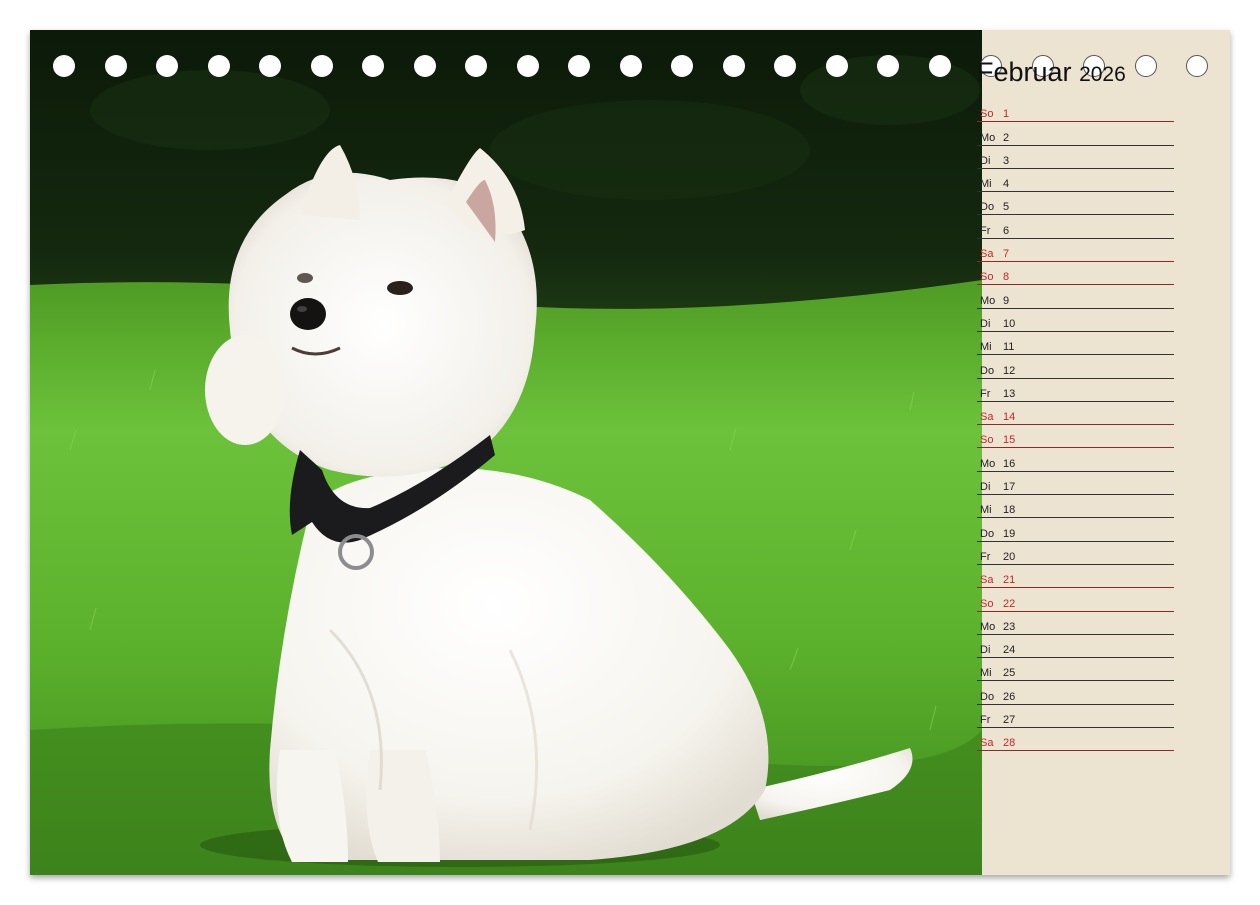 The width and height of the screenshot is (1260, 905). I want to click on day-number: 2, so click(1006, 137).